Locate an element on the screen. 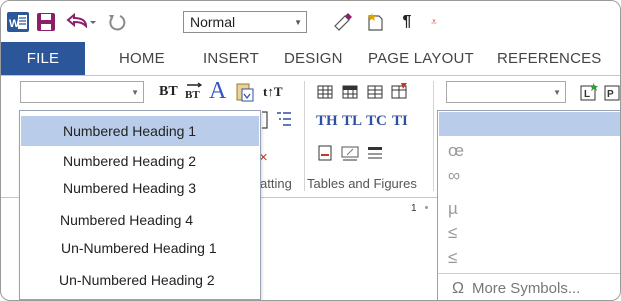 Image resolution: width=621 pixels, height=301 pixels. heading-option-label: Un-Numbered Heading 1 is located at coordinates (139, 248).